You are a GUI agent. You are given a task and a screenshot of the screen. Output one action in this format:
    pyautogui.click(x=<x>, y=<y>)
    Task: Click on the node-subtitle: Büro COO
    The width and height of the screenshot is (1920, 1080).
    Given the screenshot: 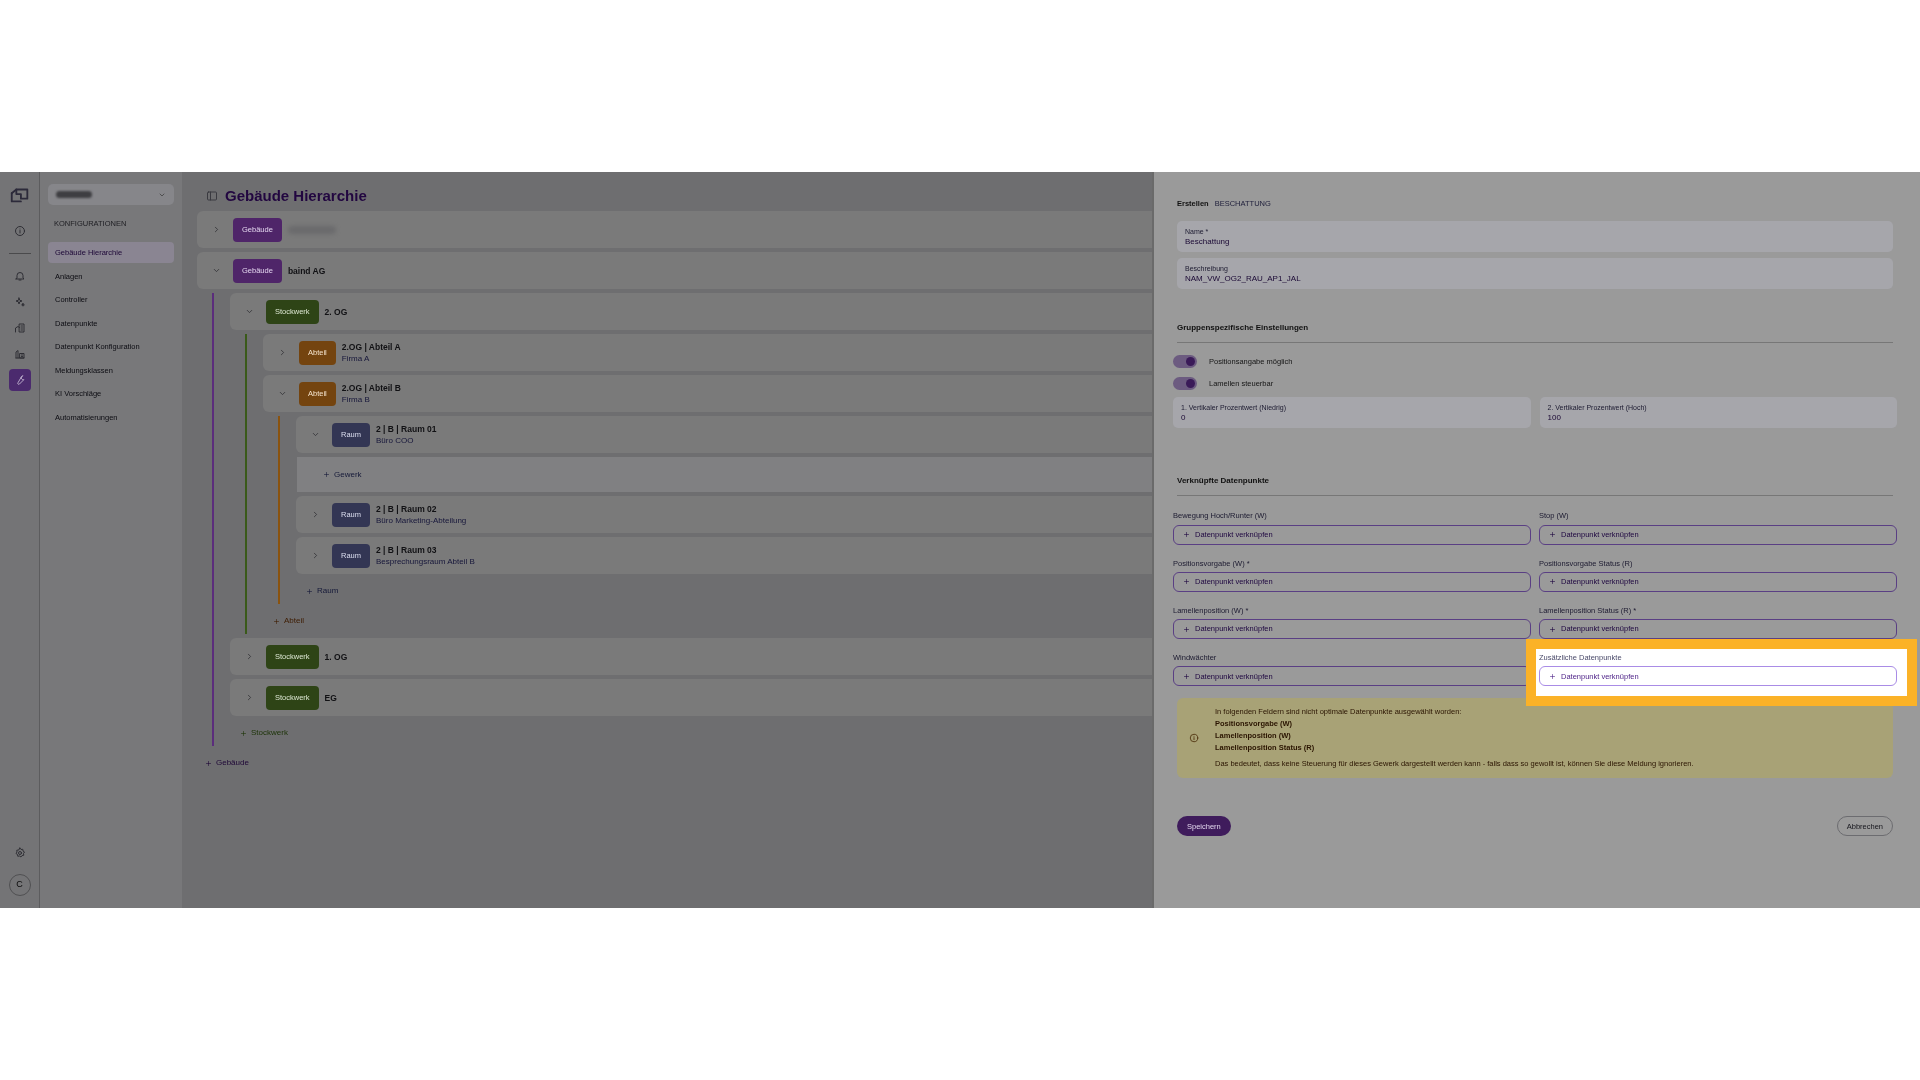 What is the action you would take?
    pyautogui.click(x=395, y=440)
    